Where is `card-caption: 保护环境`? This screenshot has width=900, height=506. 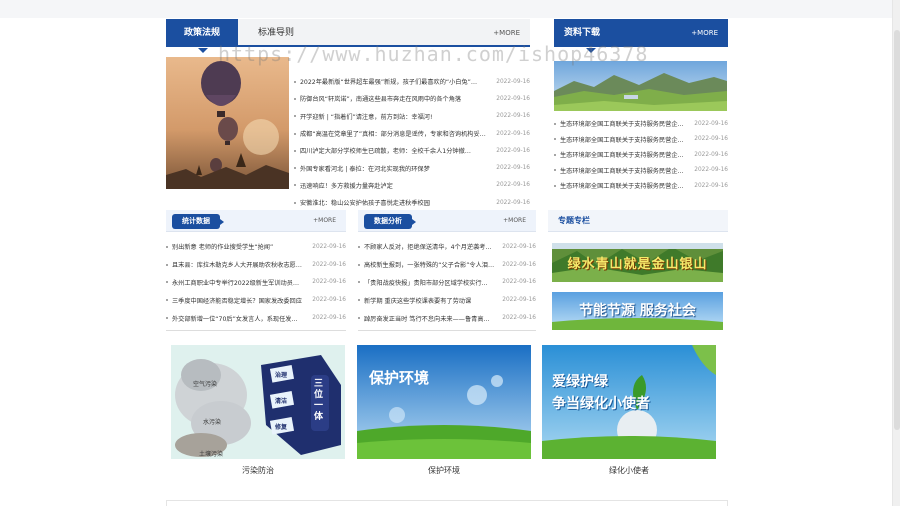 card-caption: 保护环境 is located at coordinates (444, 470).